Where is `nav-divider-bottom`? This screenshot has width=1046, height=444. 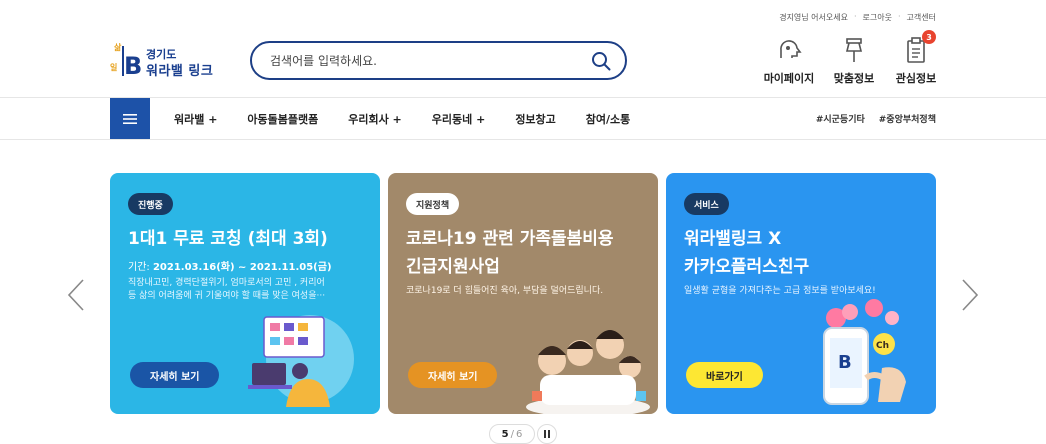 nav-divider-bottom is located at coordinates (523, 139).